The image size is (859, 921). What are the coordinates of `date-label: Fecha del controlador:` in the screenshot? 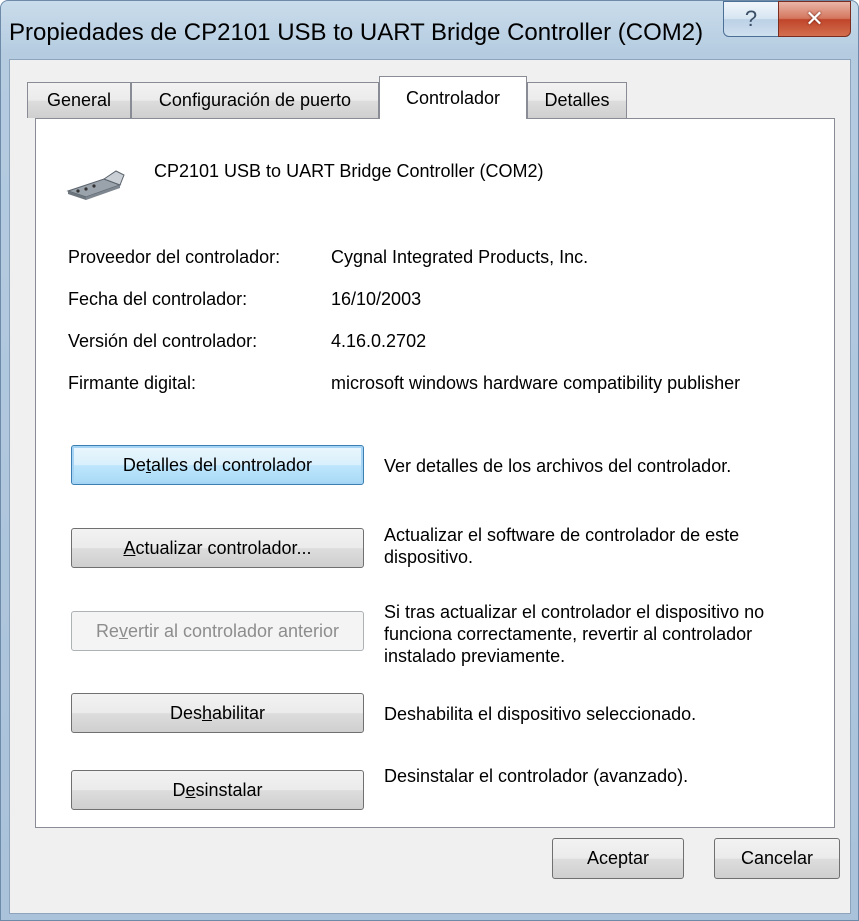 It's located at (158, 299).